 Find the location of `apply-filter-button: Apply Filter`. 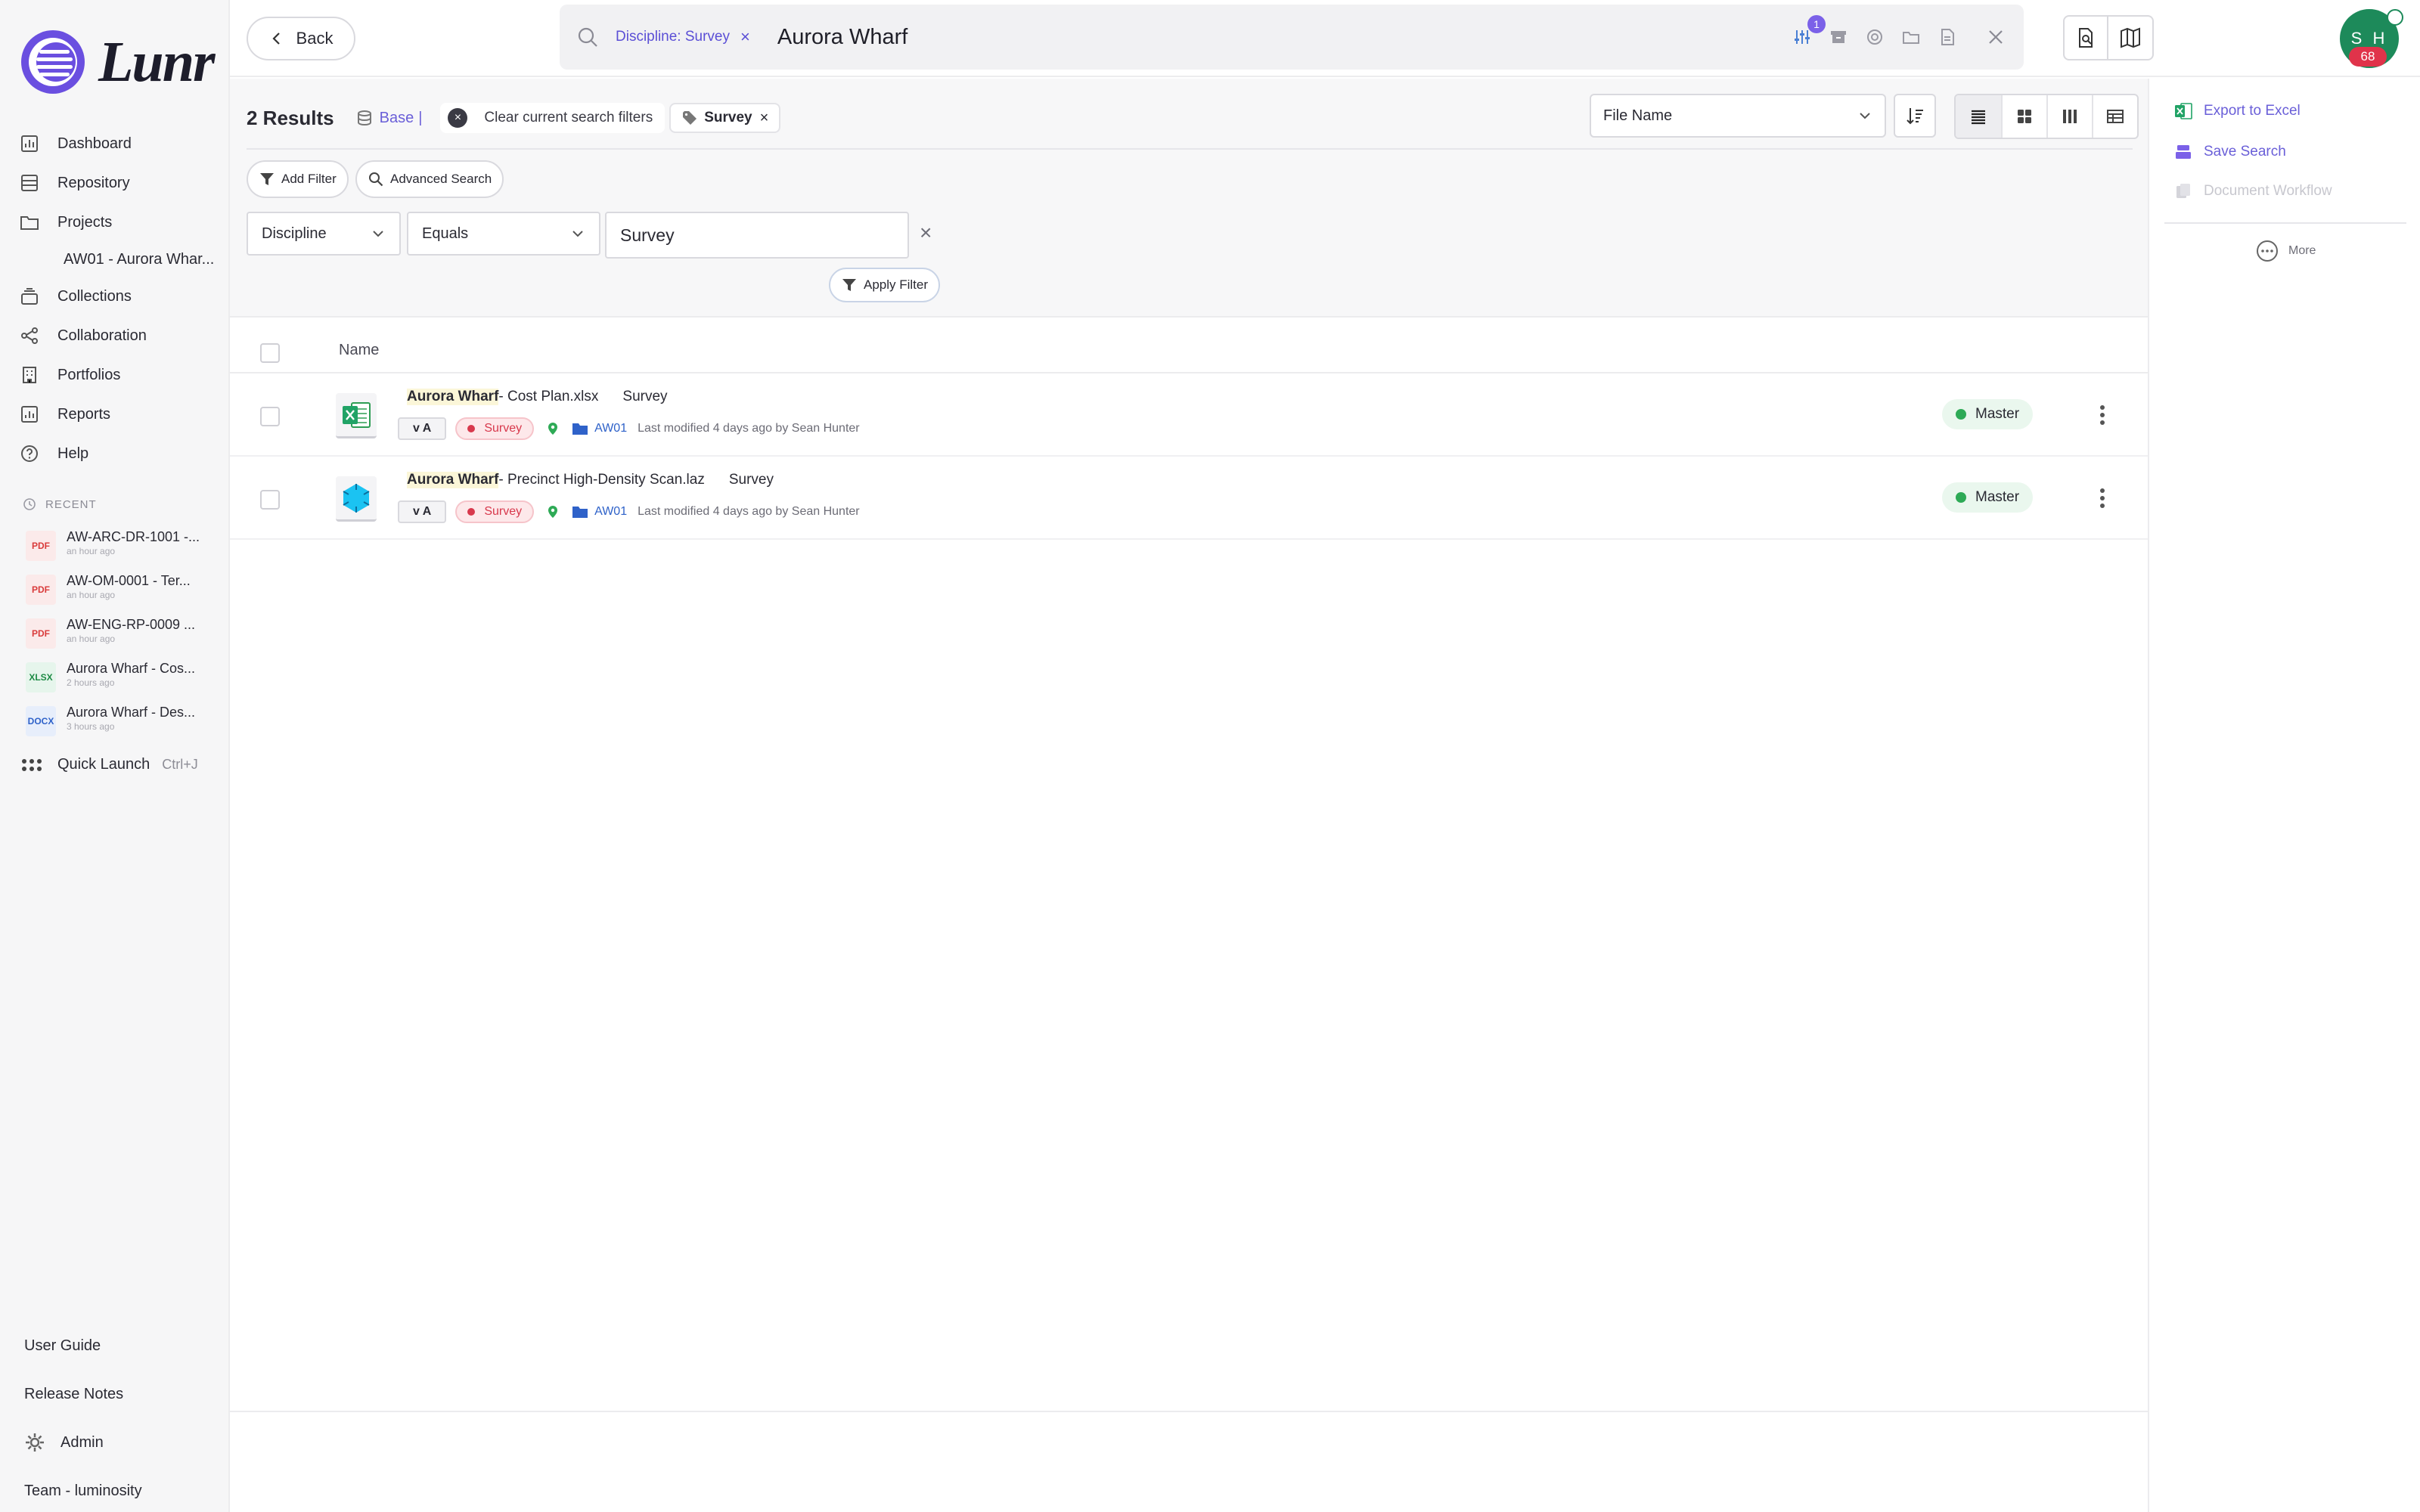

apply-filter-button: Apply Filter is located at coordinates (885, 285).